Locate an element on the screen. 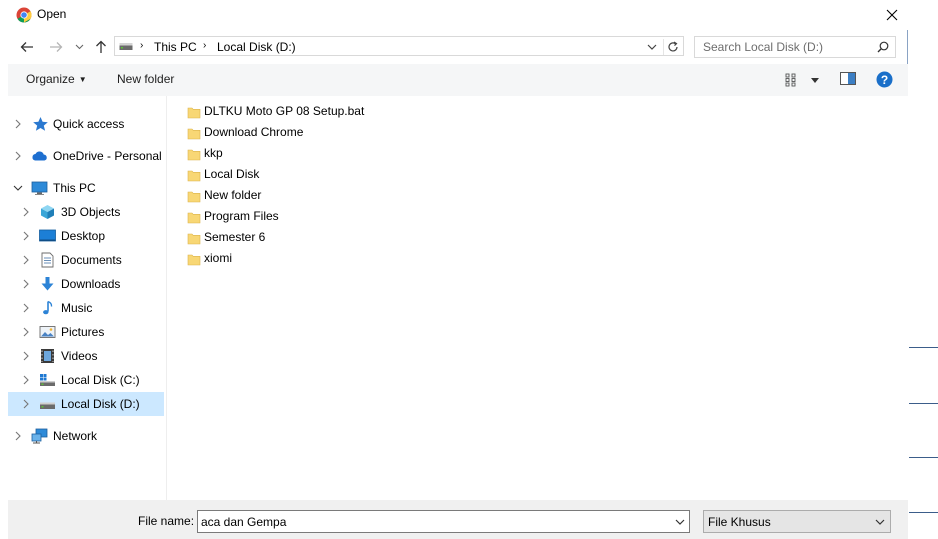 The image size is (938, 539). arrow-left-icon is located at coordinates (26, 47).